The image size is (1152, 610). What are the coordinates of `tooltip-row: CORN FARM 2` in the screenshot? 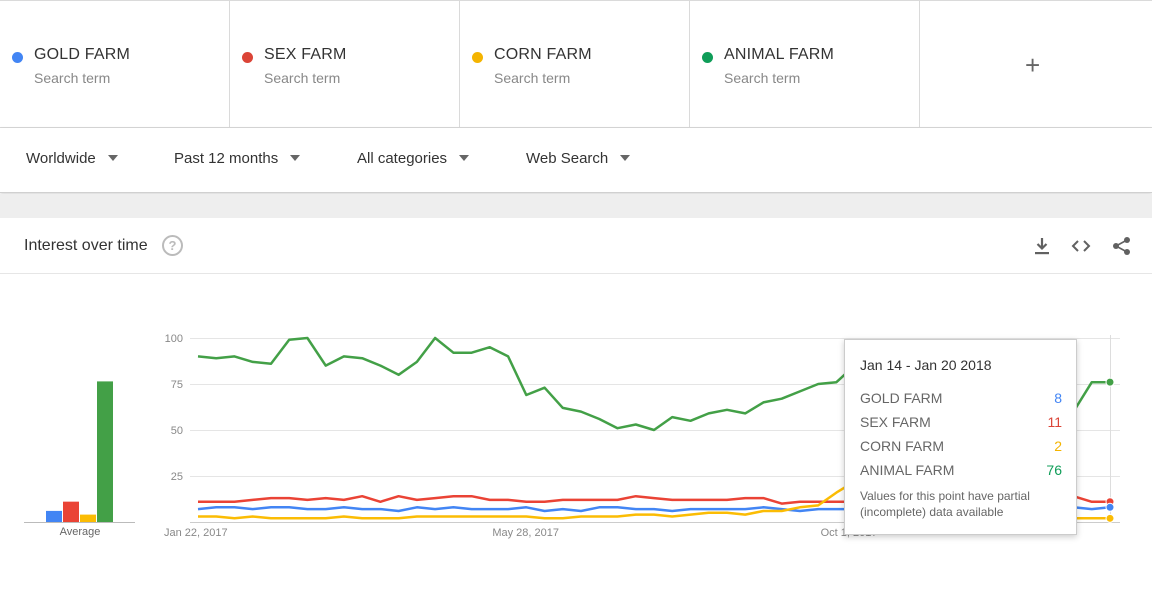 It's located at (961, 446).